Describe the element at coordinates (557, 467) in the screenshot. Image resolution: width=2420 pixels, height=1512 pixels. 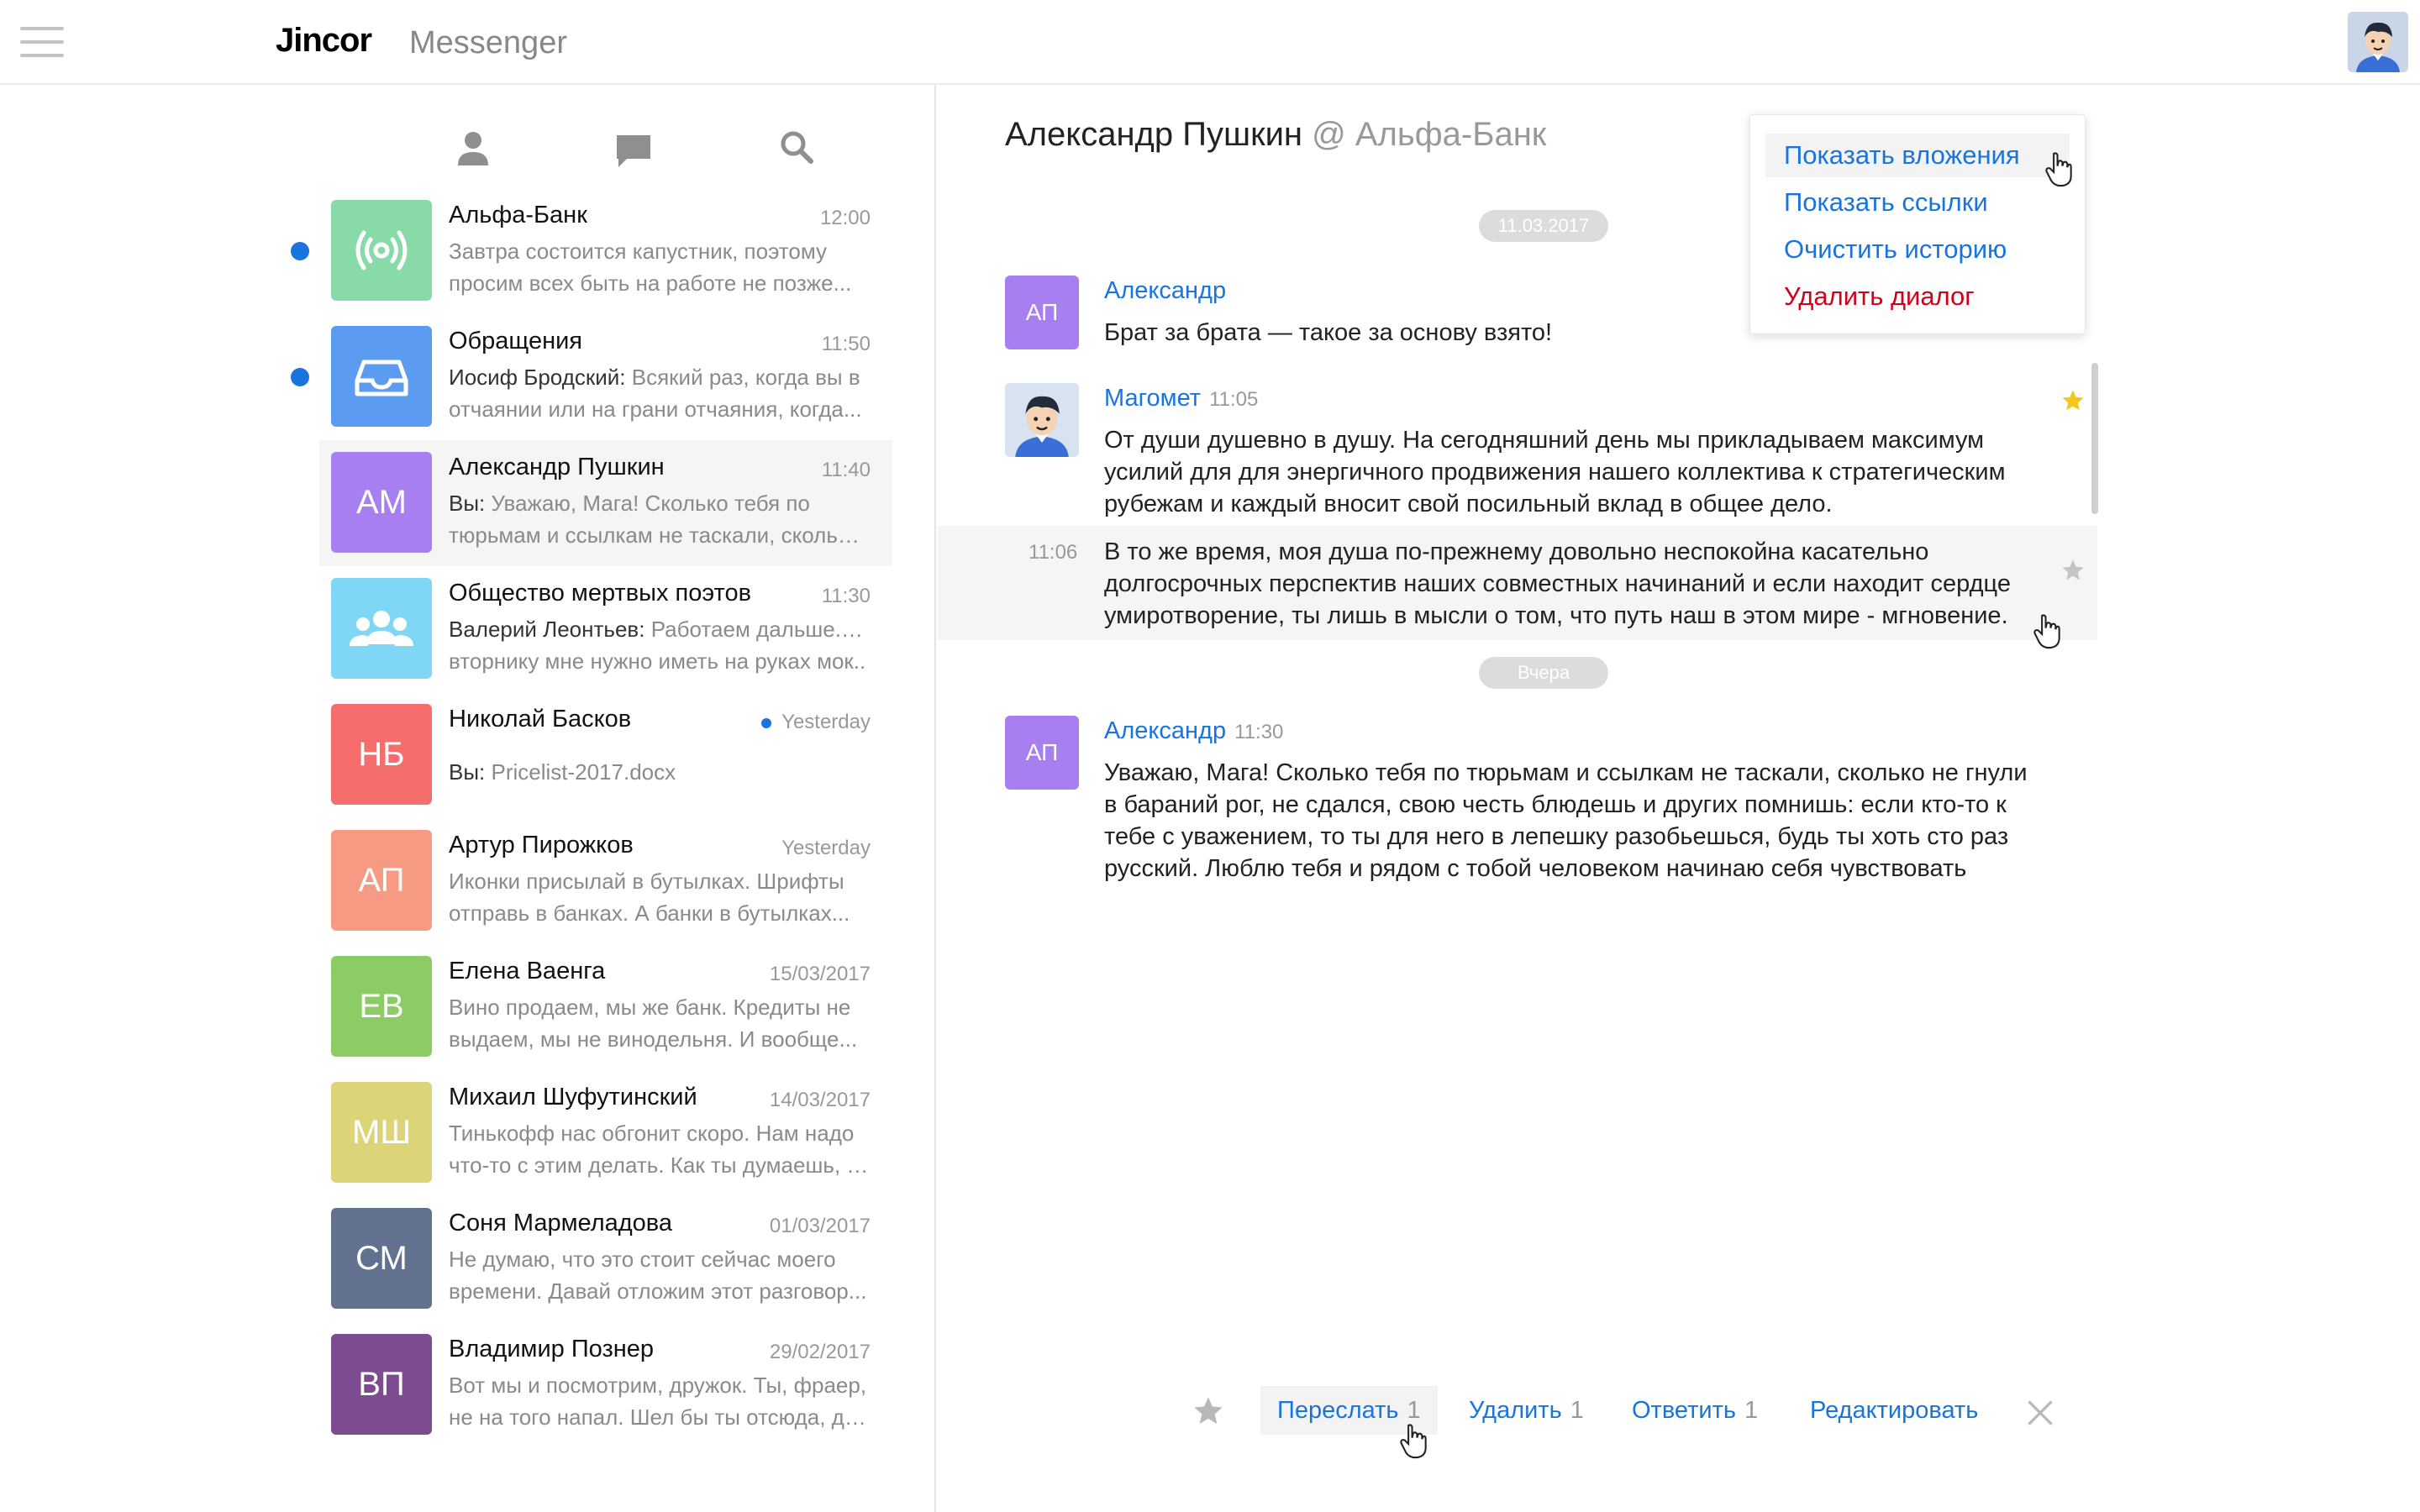
I see `contact-name: Александр Пушкин` at that location.